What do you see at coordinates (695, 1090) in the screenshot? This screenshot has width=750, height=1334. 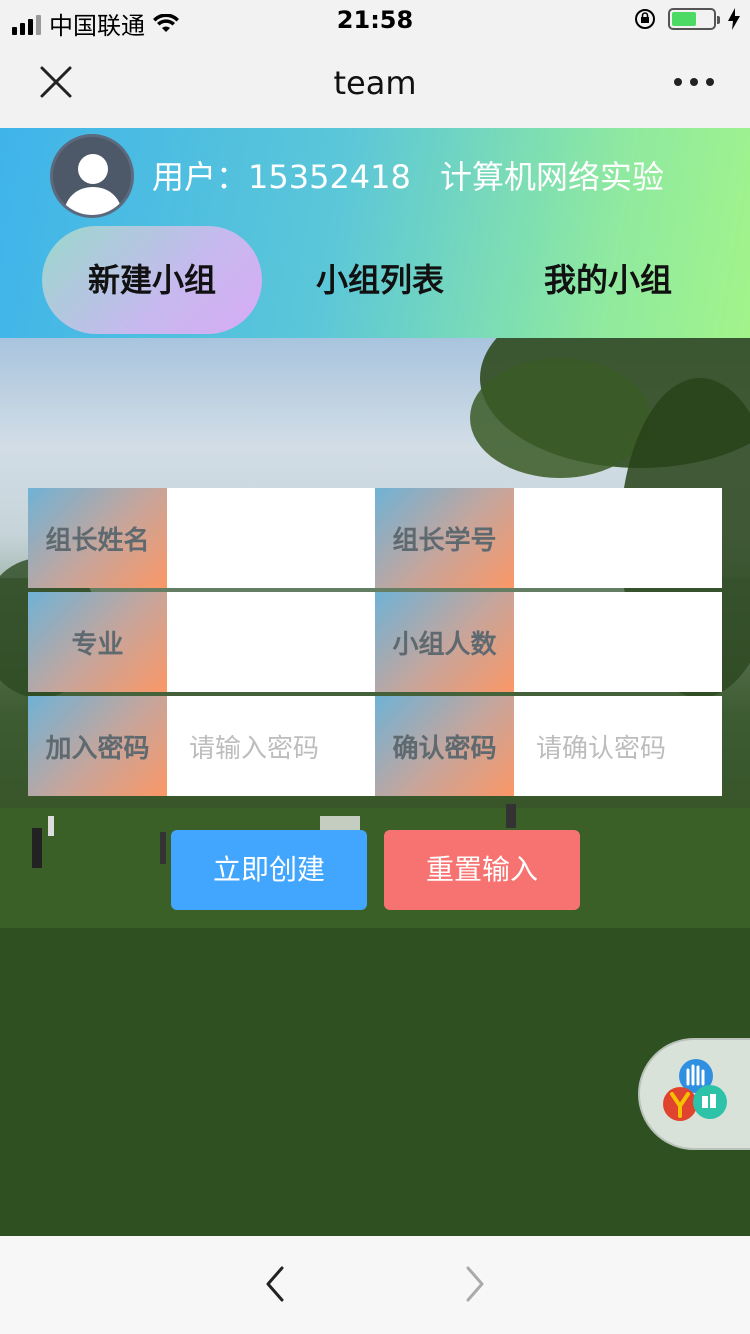 I see `app-cluster-icon` at bounding box center [695, 1090].